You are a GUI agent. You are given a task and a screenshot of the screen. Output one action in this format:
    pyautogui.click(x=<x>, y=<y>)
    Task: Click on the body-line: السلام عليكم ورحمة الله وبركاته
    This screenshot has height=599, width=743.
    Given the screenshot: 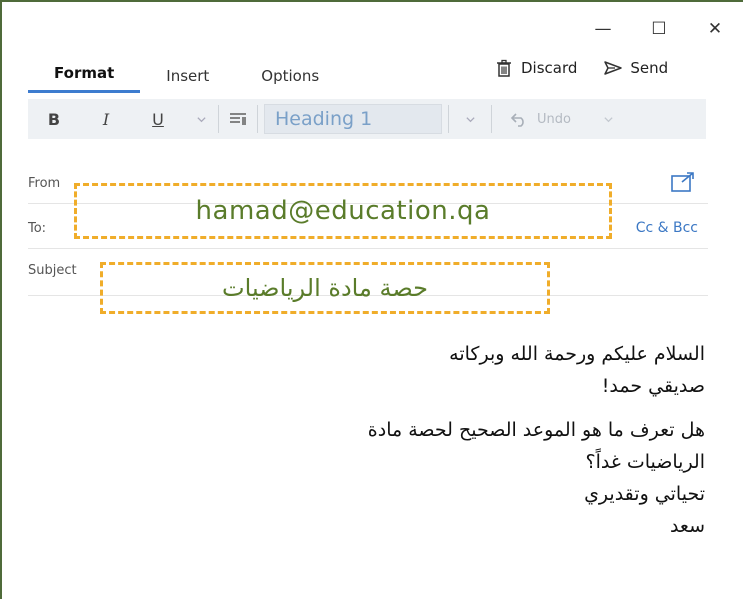 What is the action you would take?
    pyautogui.click(x=577, y=354)
    